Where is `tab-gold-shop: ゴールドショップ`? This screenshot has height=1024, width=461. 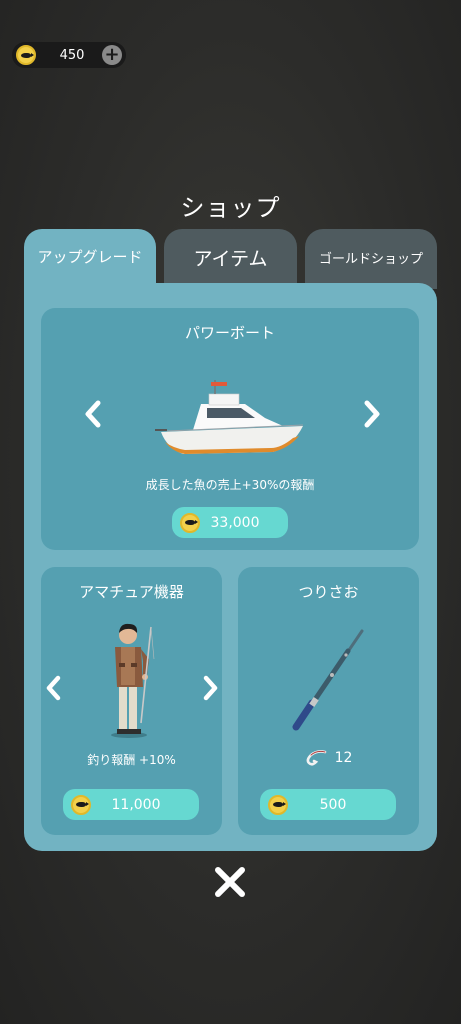 tab-gold-shop: ゴールドショップ is located at coordinates (371, 259).